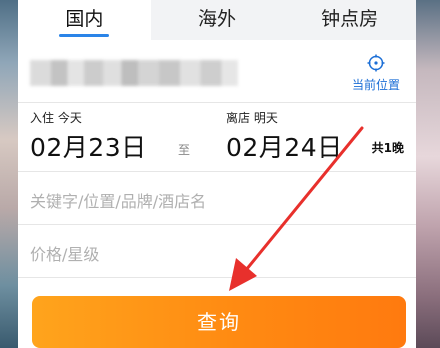 Image resolution: width=440 pixels, height=348 pixels. I want to click on checkin-date-picker: 入住 今天 02月23日, so click(88, 136).